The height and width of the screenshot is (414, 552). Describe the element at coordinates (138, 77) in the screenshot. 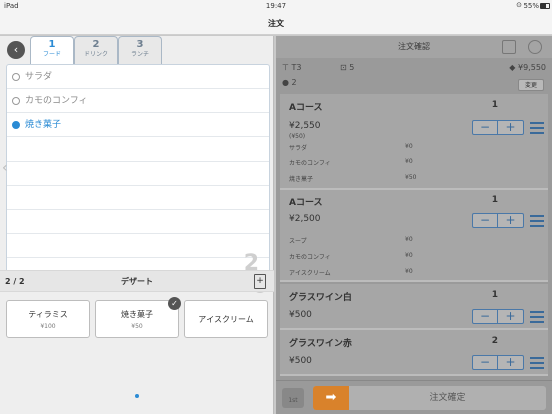

I see `option-salad: サラダ` at that location.